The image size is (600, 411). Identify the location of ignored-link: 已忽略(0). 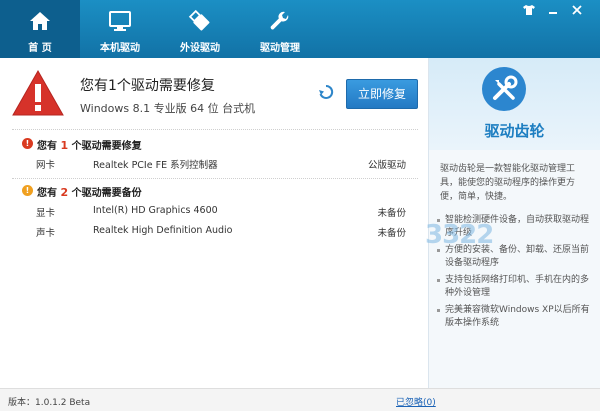
(416, 401).